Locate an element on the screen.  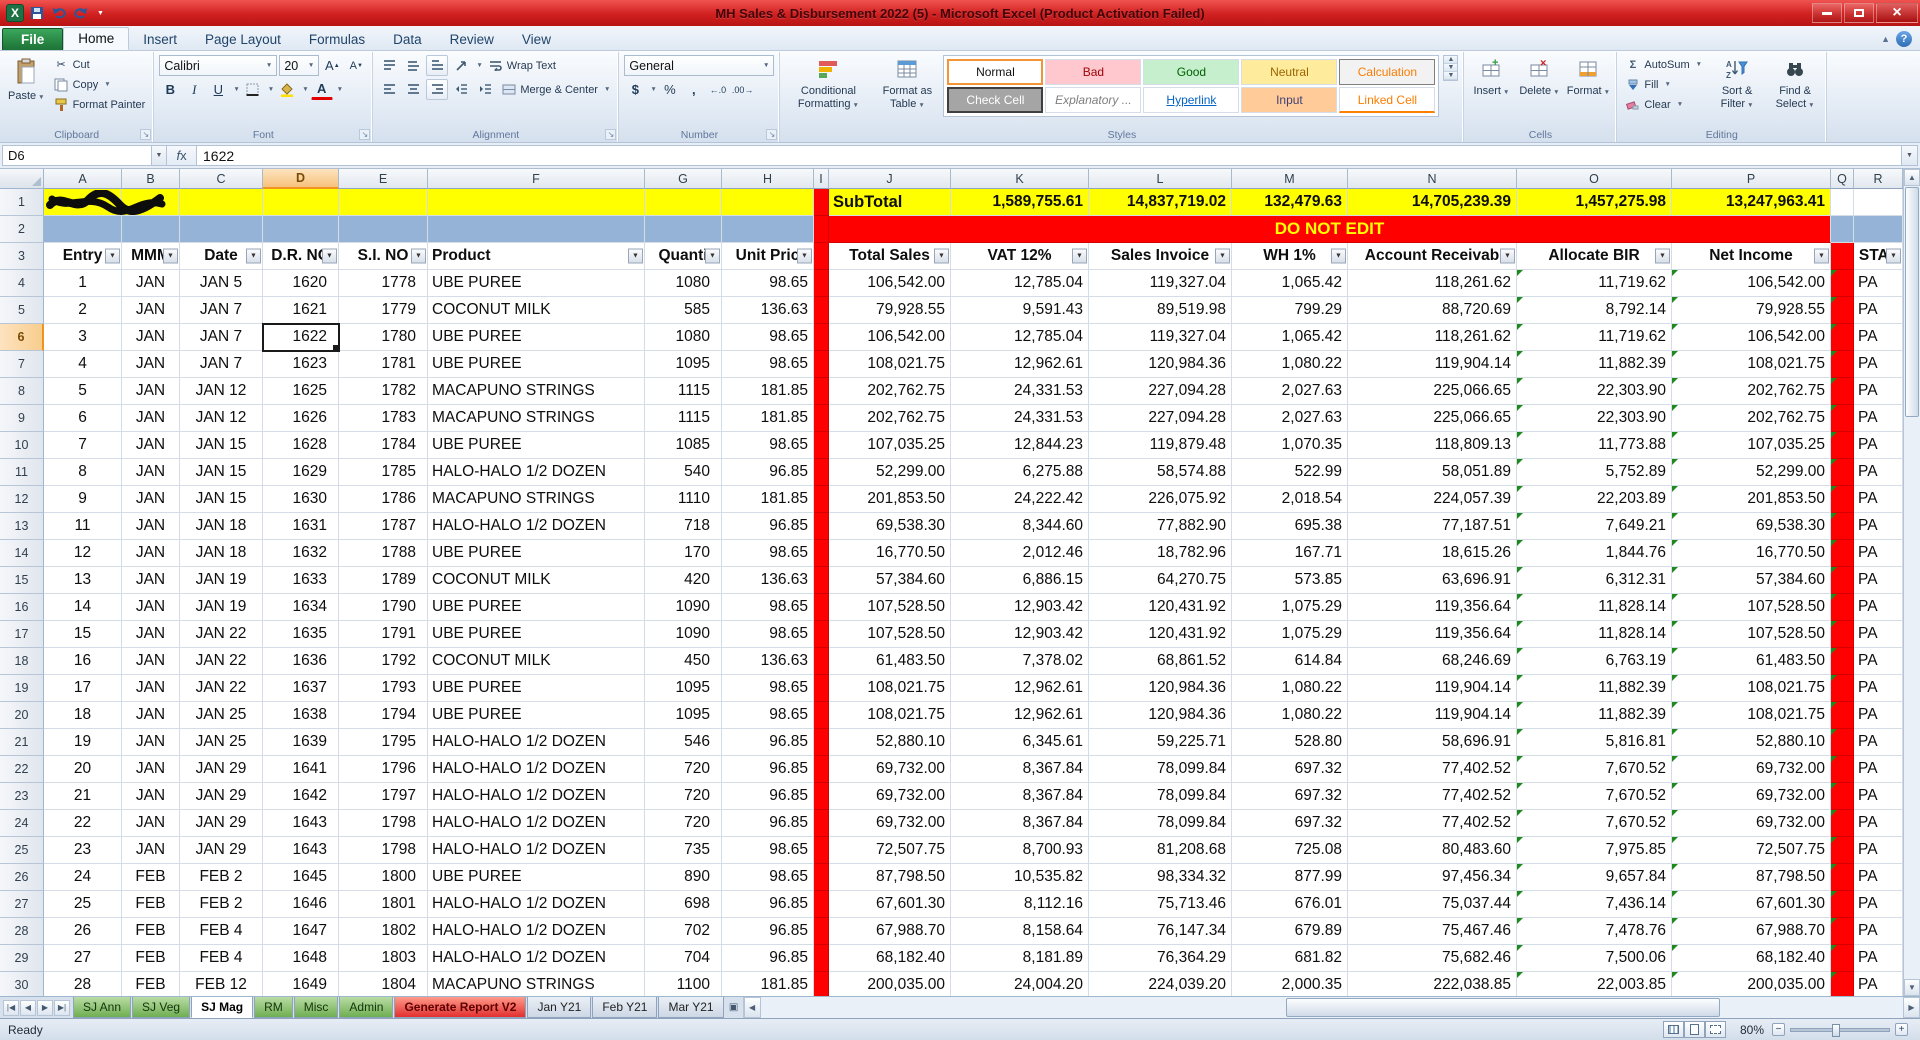
grid-cell: 24,222.42 is located at coordinates (1020, 499).